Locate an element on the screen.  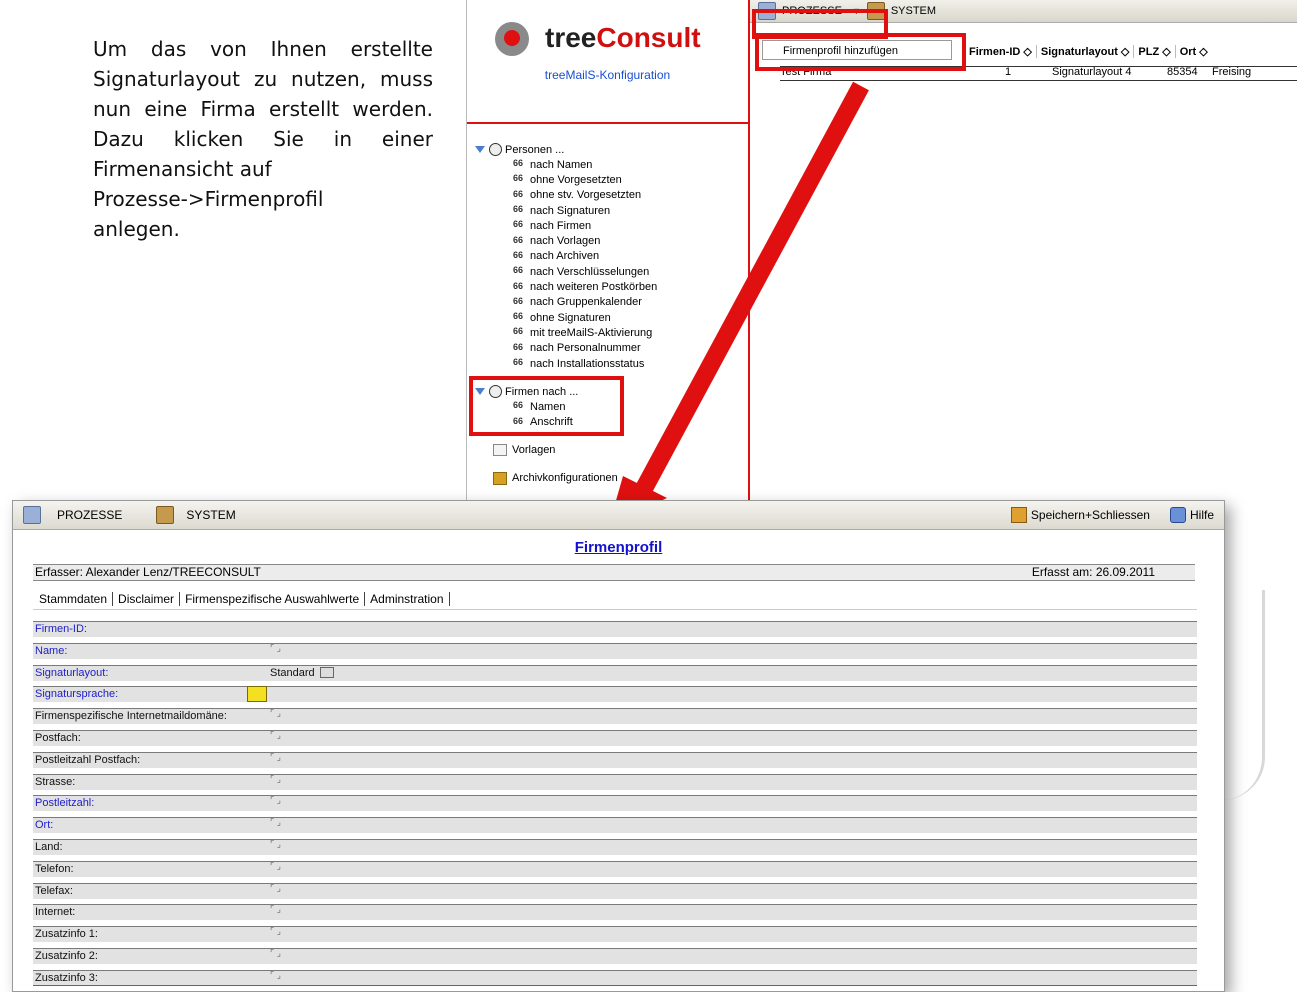
signaturlayout-select: Standard is located at coordinates (302, 673).